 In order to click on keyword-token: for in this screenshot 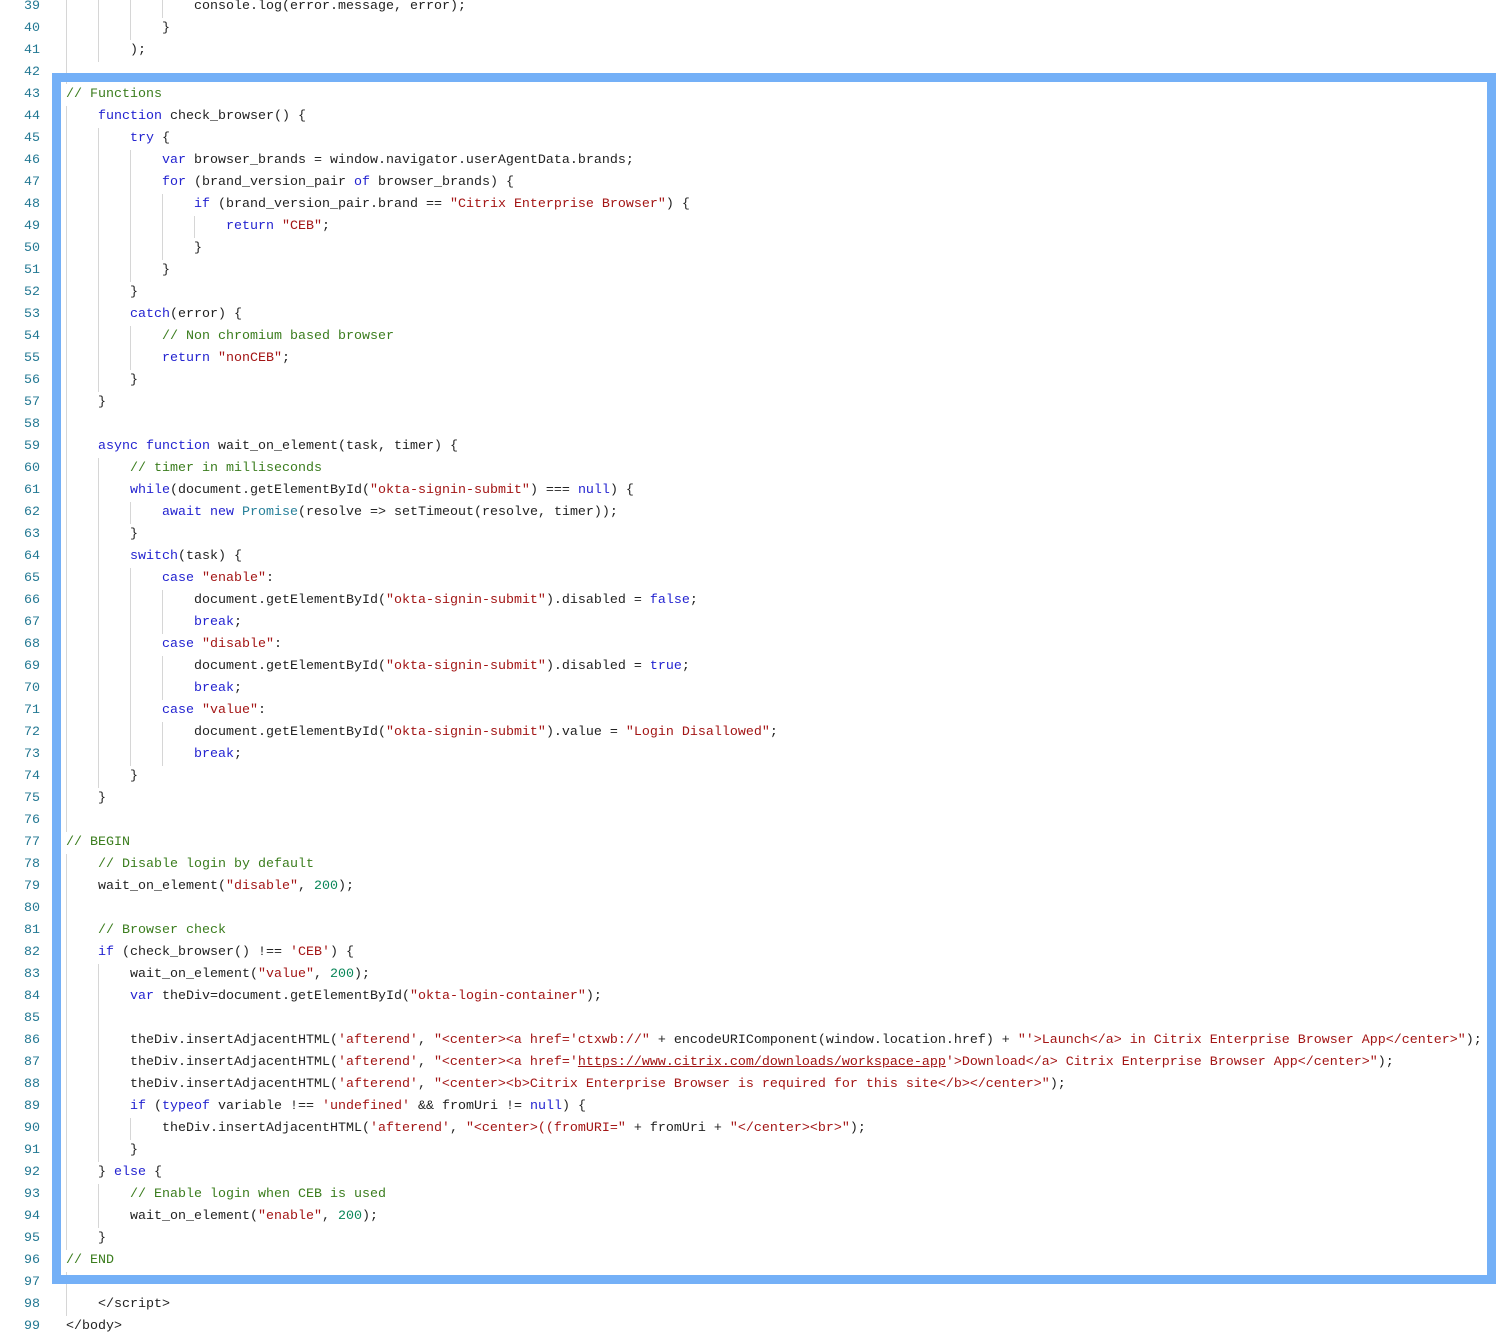, I will do `click(174, 182)`.